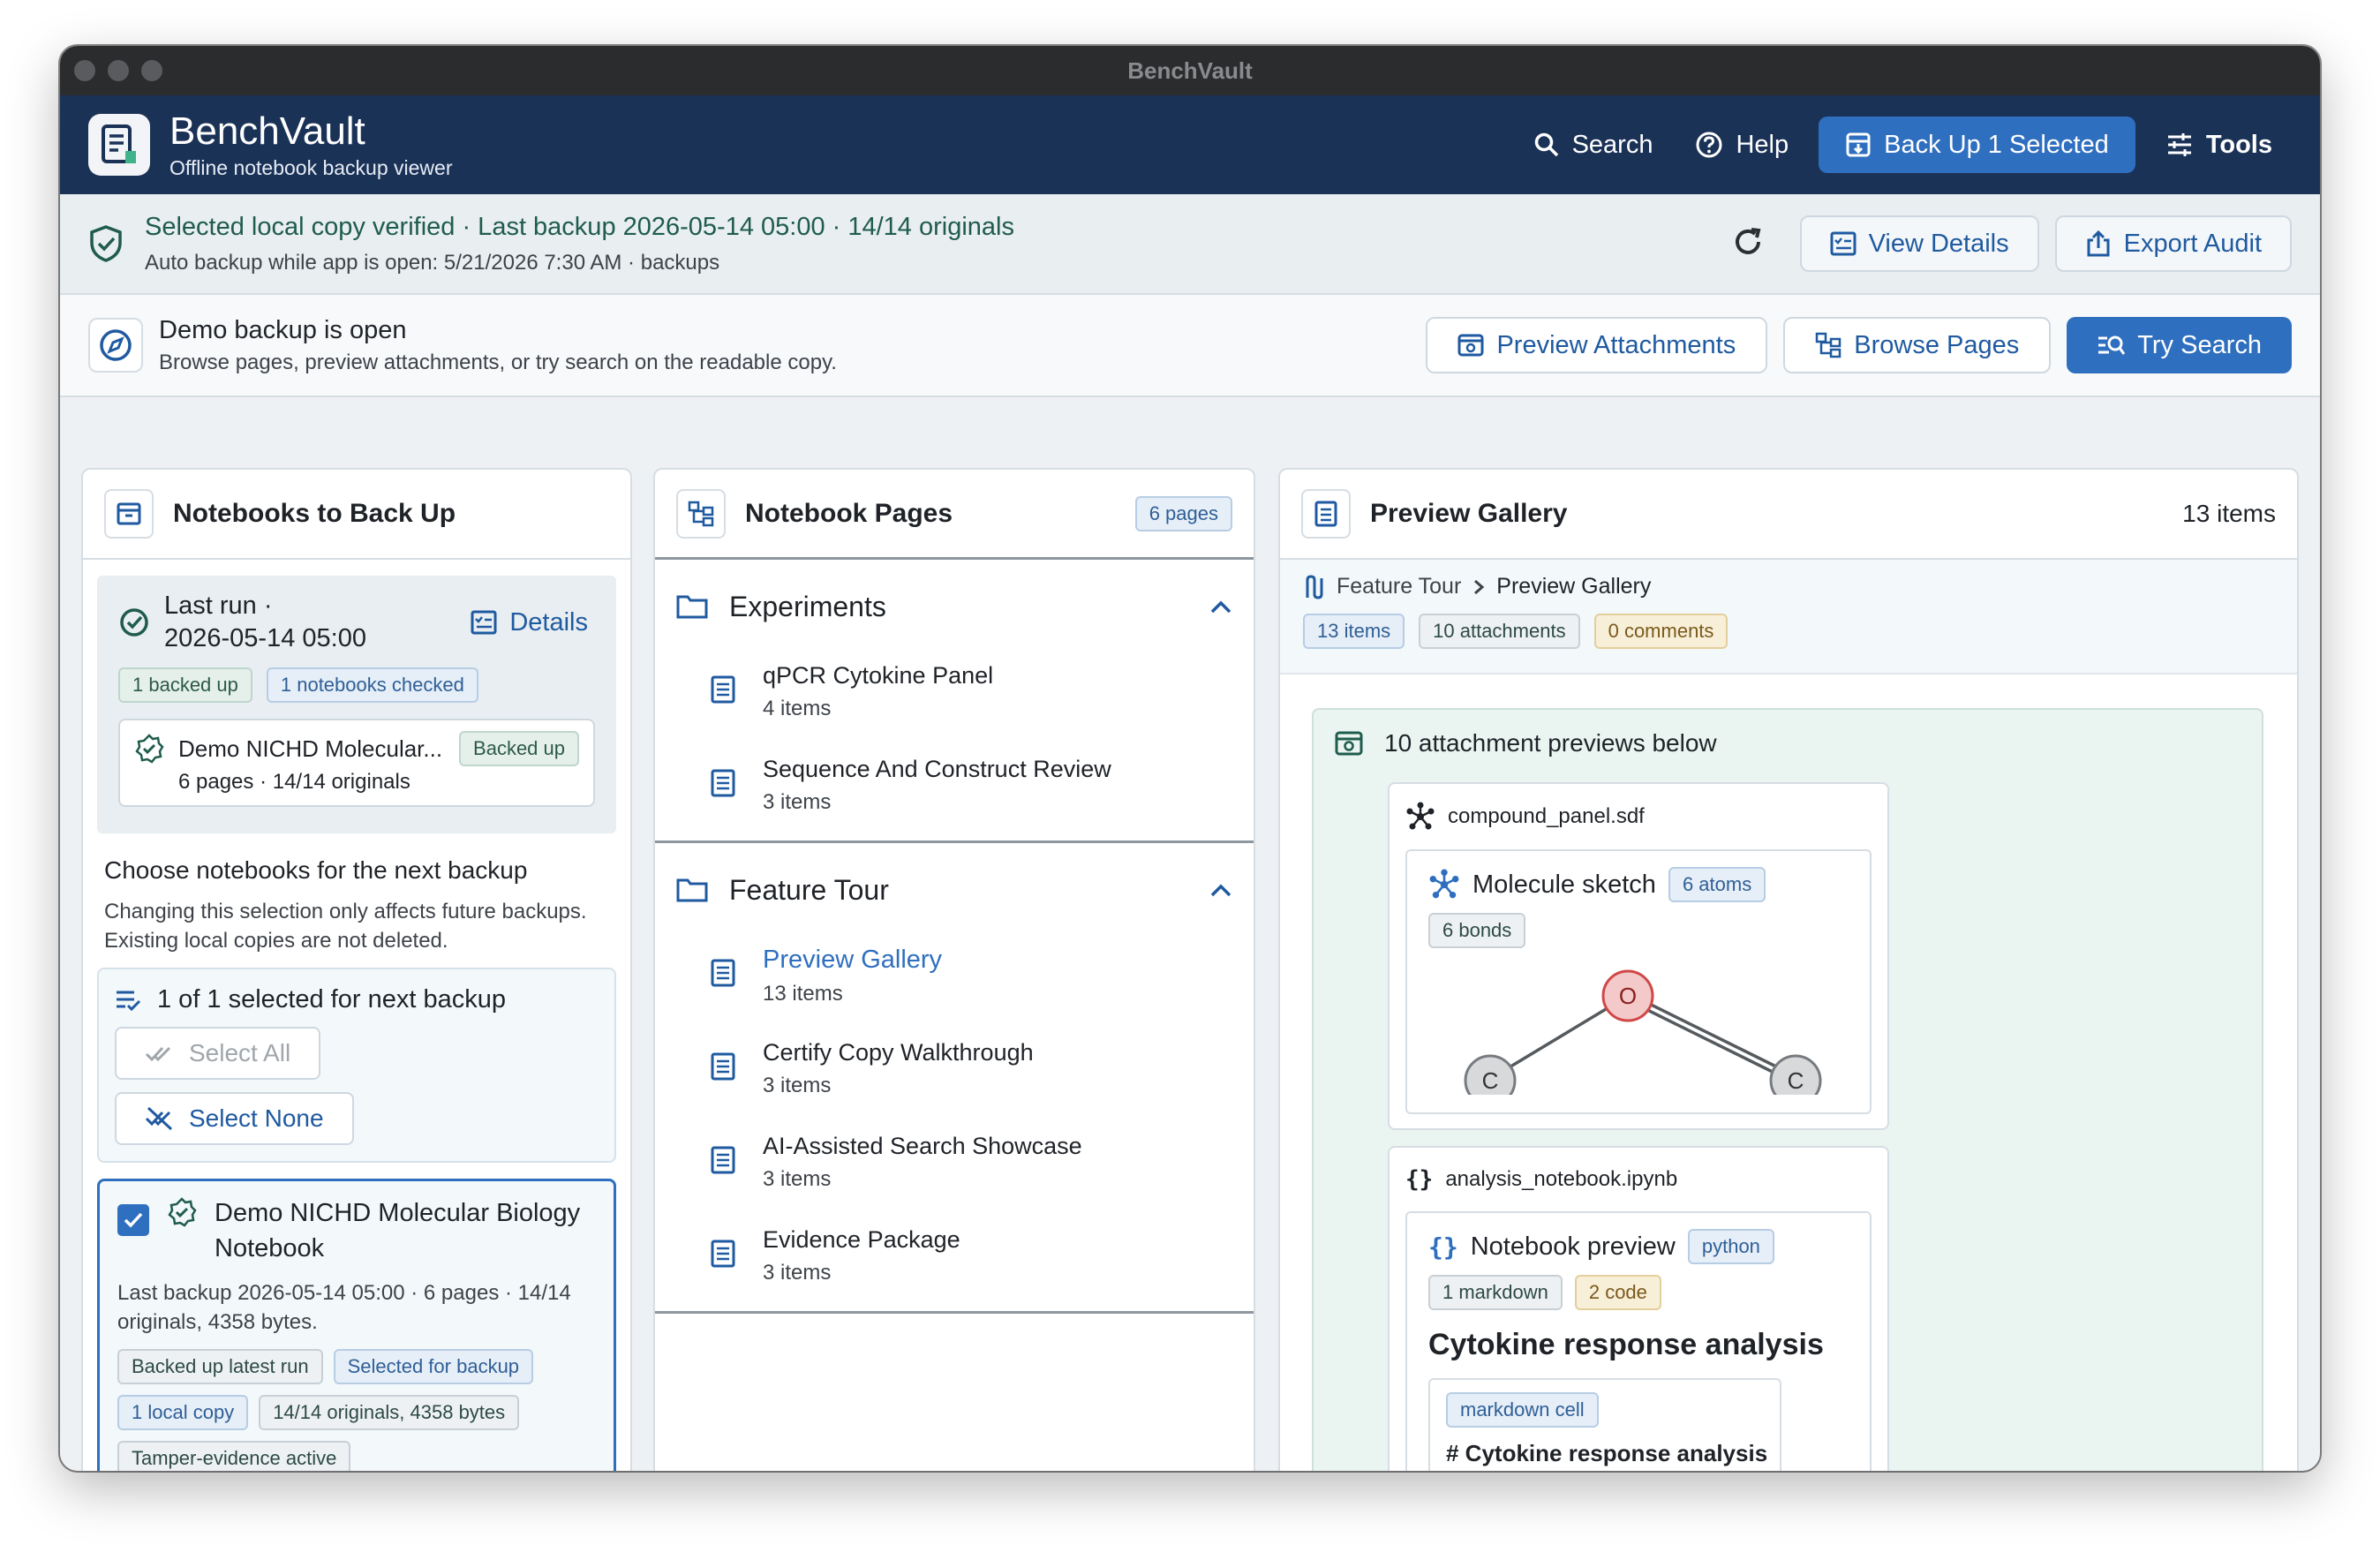 This screenshot has height=1545, width=2380. Describe the element at coordinates (1661, 631) in the screenshot. I see `comments-chip: 0 comments` at that location.